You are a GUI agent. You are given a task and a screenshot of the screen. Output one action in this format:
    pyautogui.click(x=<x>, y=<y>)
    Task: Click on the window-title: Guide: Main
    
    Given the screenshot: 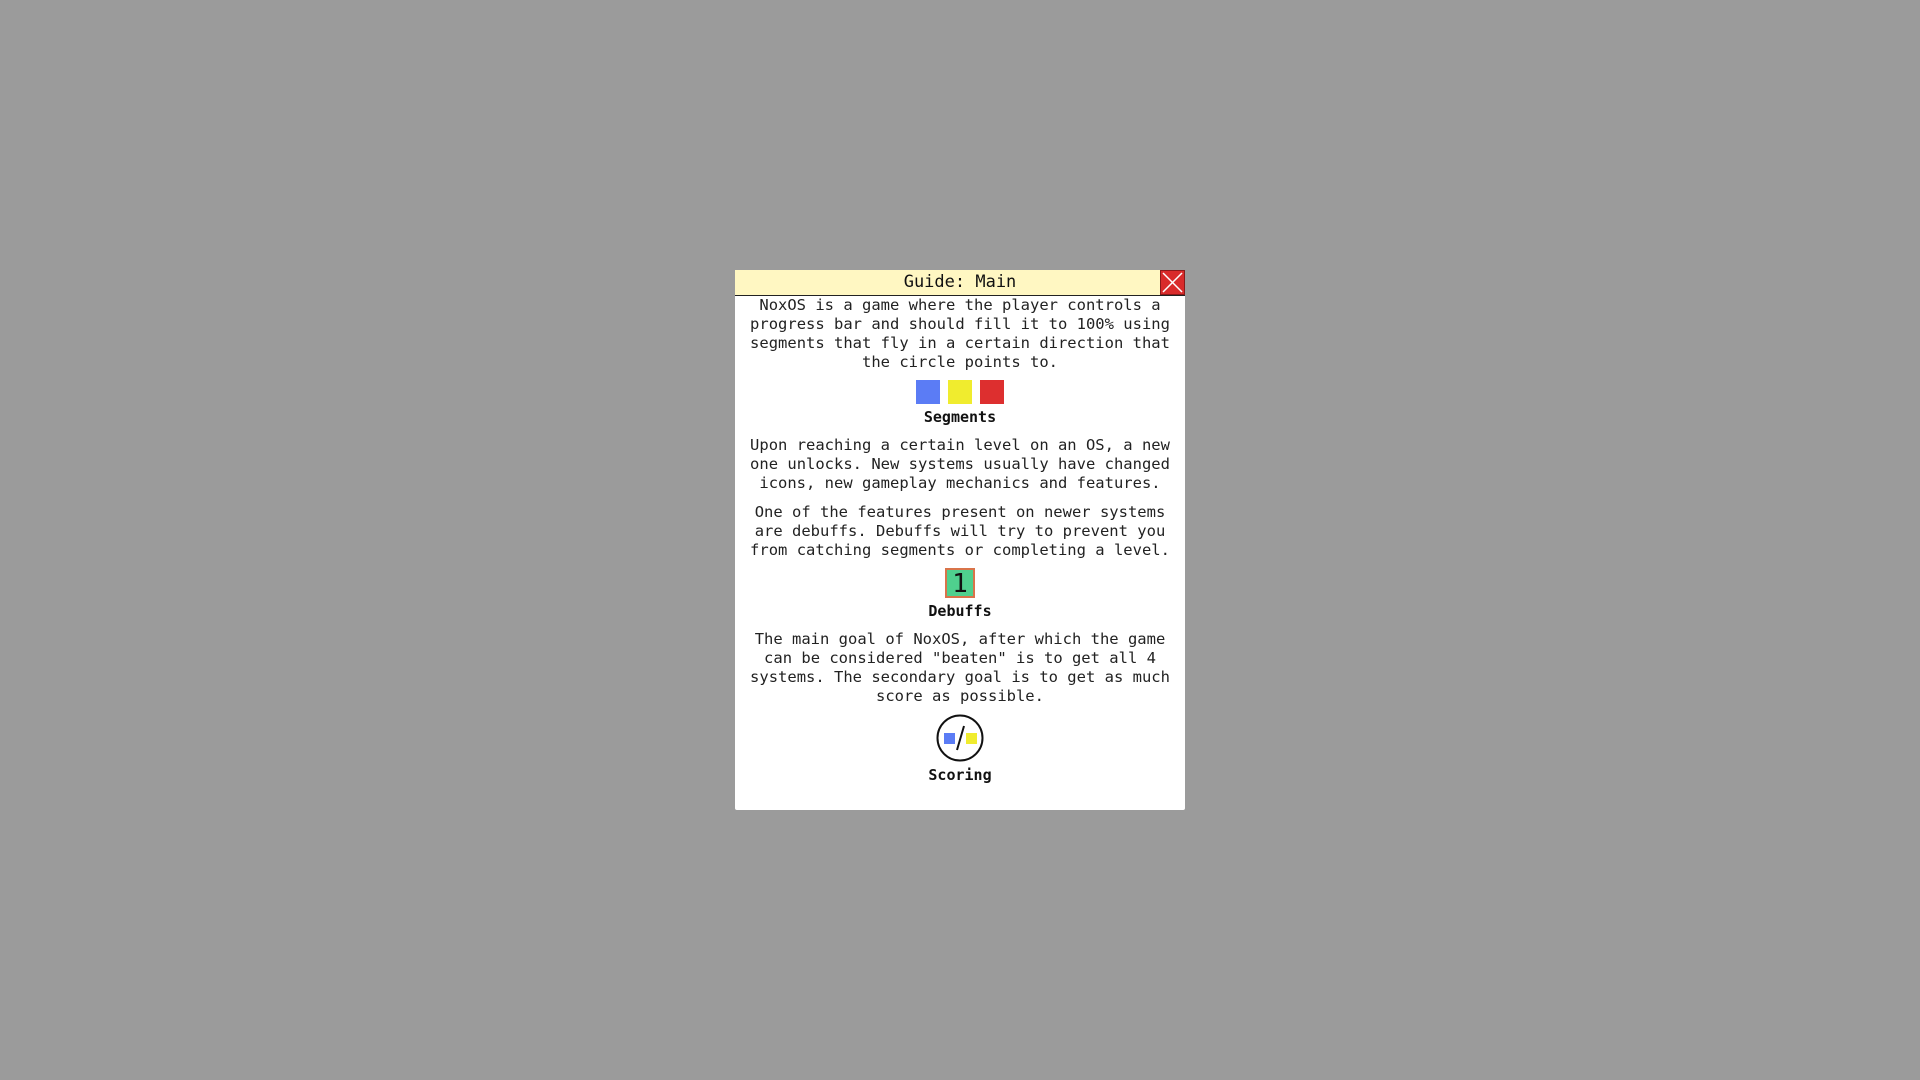 What is the action you would take?
    pyautogui.click(x=960, y=282)
    